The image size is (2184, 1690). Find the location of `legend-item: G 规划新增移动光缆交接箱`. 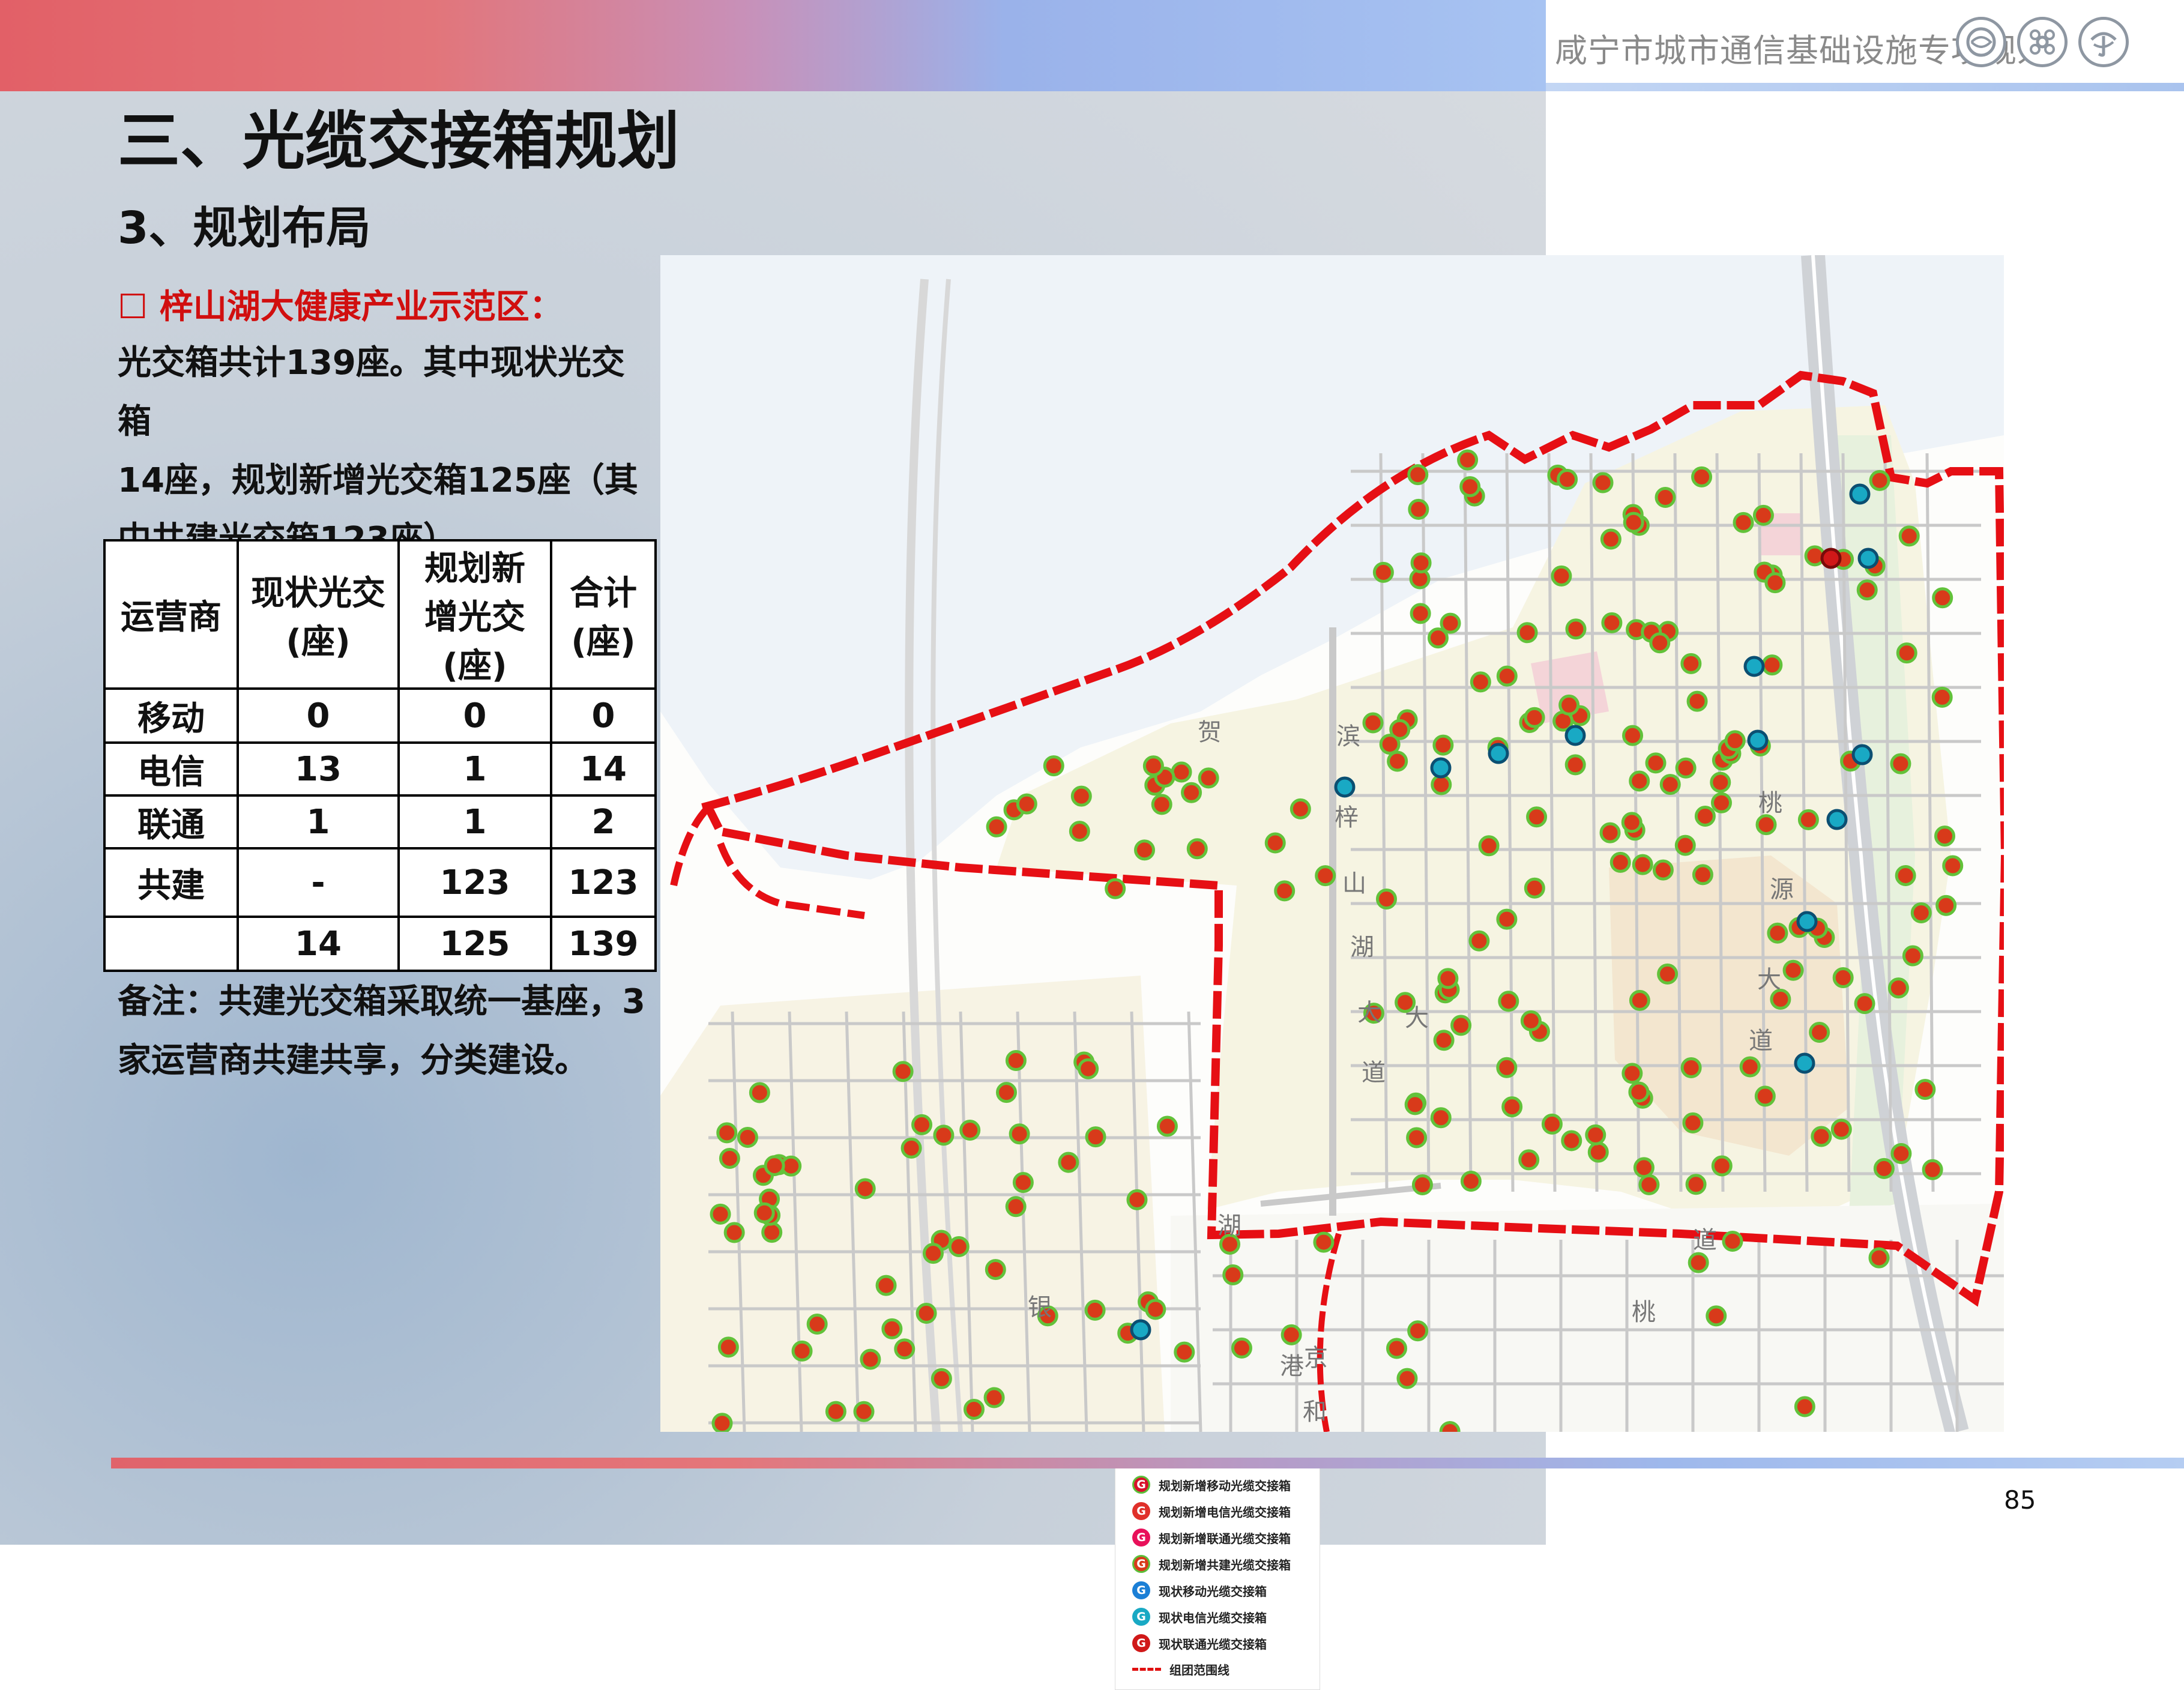

legend-item: G 规划新增移动光缆交接箱 is located at coordinates (1211, 1485).